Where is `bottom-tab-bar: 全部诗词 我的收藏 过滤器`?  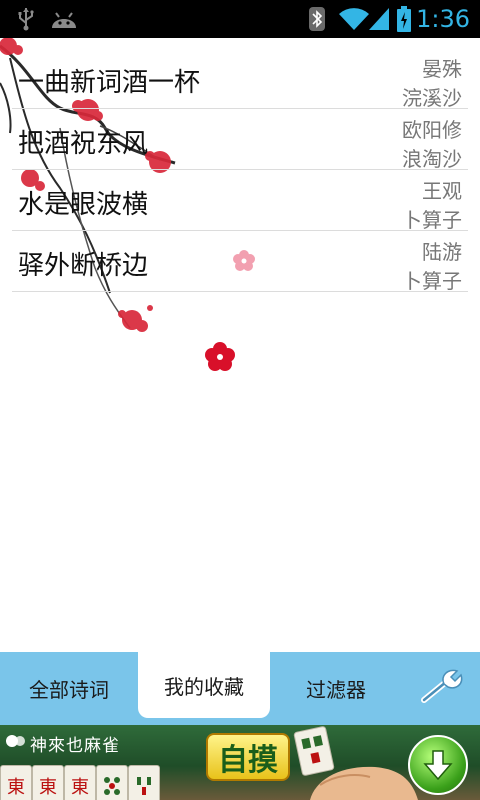
bottom-tab-bar: 全部诗词 我的收藏 过滤器 is located at coordinates (240, 688).